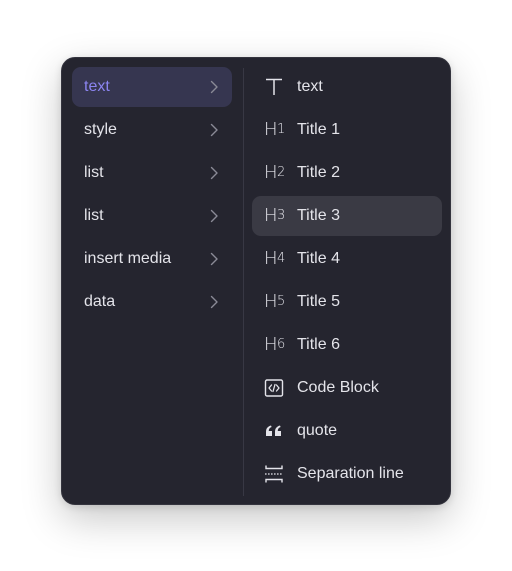 This screenshot has width=512, height=571. I want to click on block-item-quote: quote, so click(347, 431).